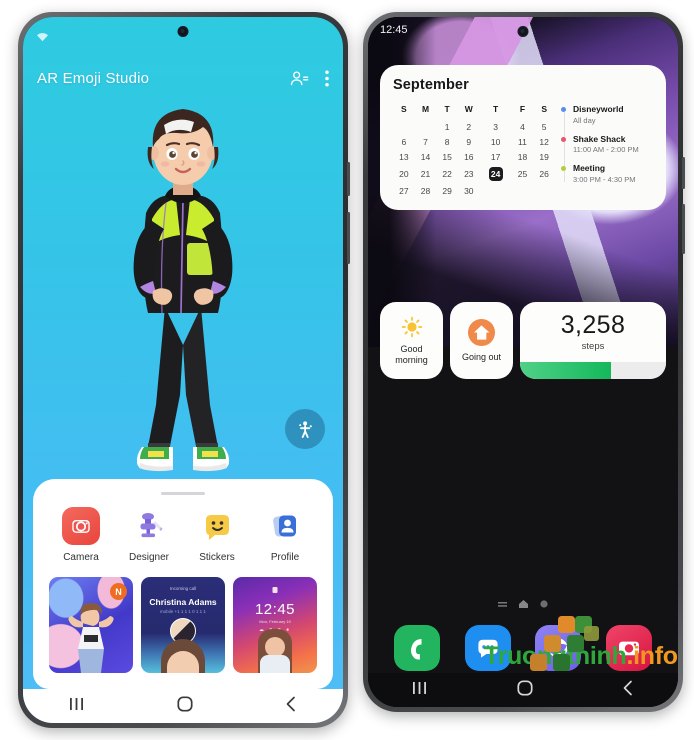 This screenshot has width=694, height=740. What do you see at coordinates (474, 111) in the screenshot?
I see `calendar-weekday-row: SMTWTFS` at bounding box center [474, 111].